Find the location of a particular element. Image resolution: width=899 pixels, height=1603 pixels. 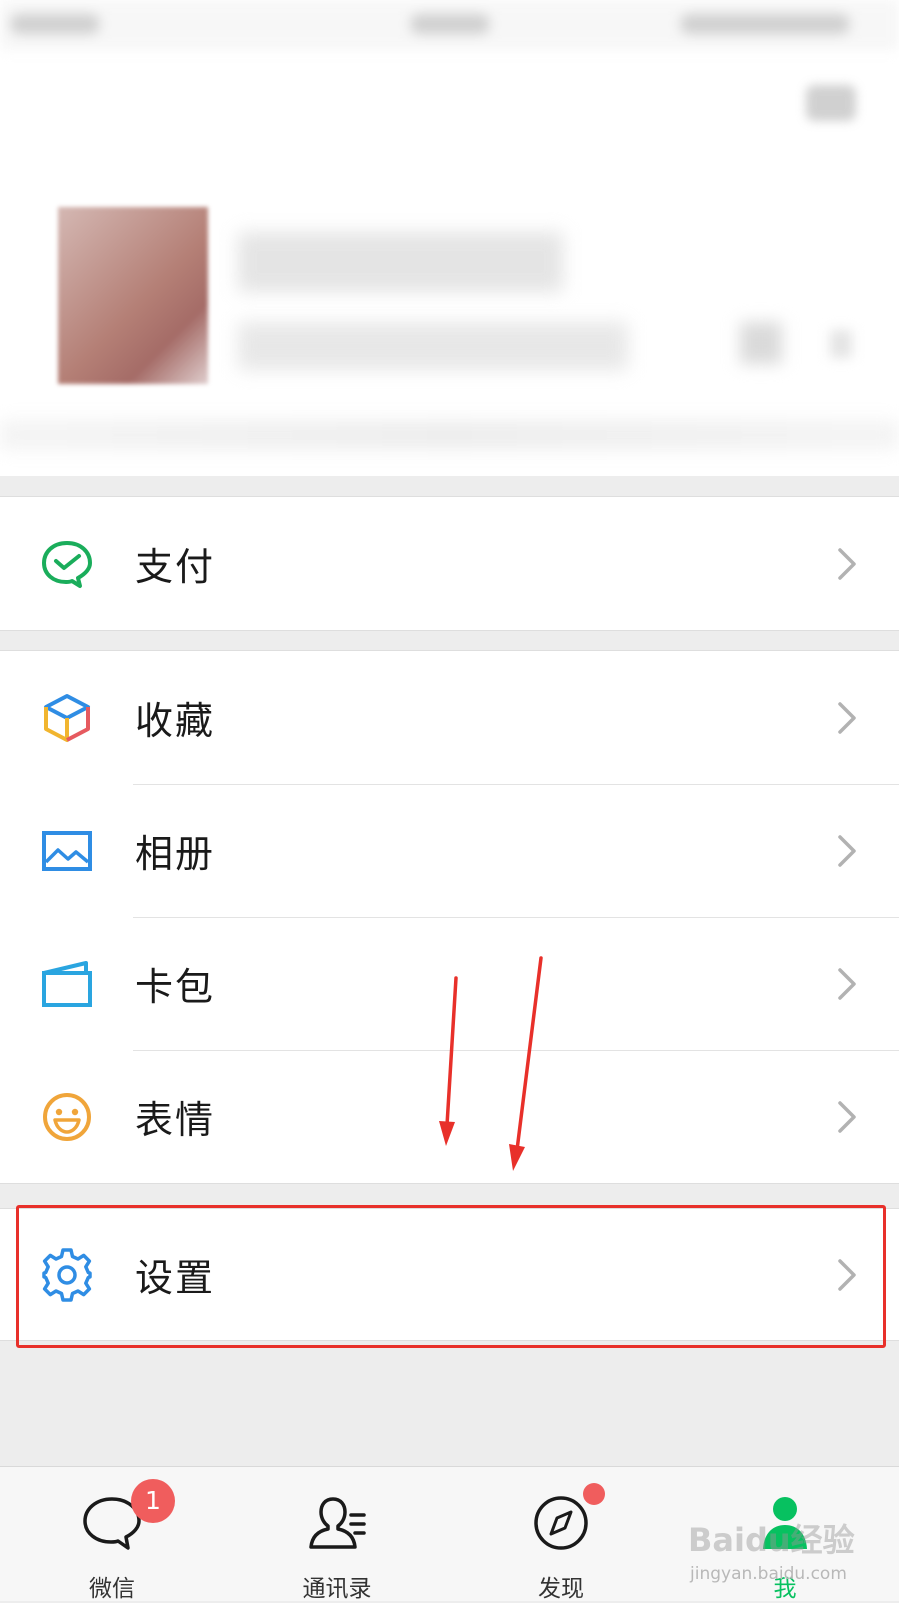

compass-icon is located at coordinates (561, 1523).